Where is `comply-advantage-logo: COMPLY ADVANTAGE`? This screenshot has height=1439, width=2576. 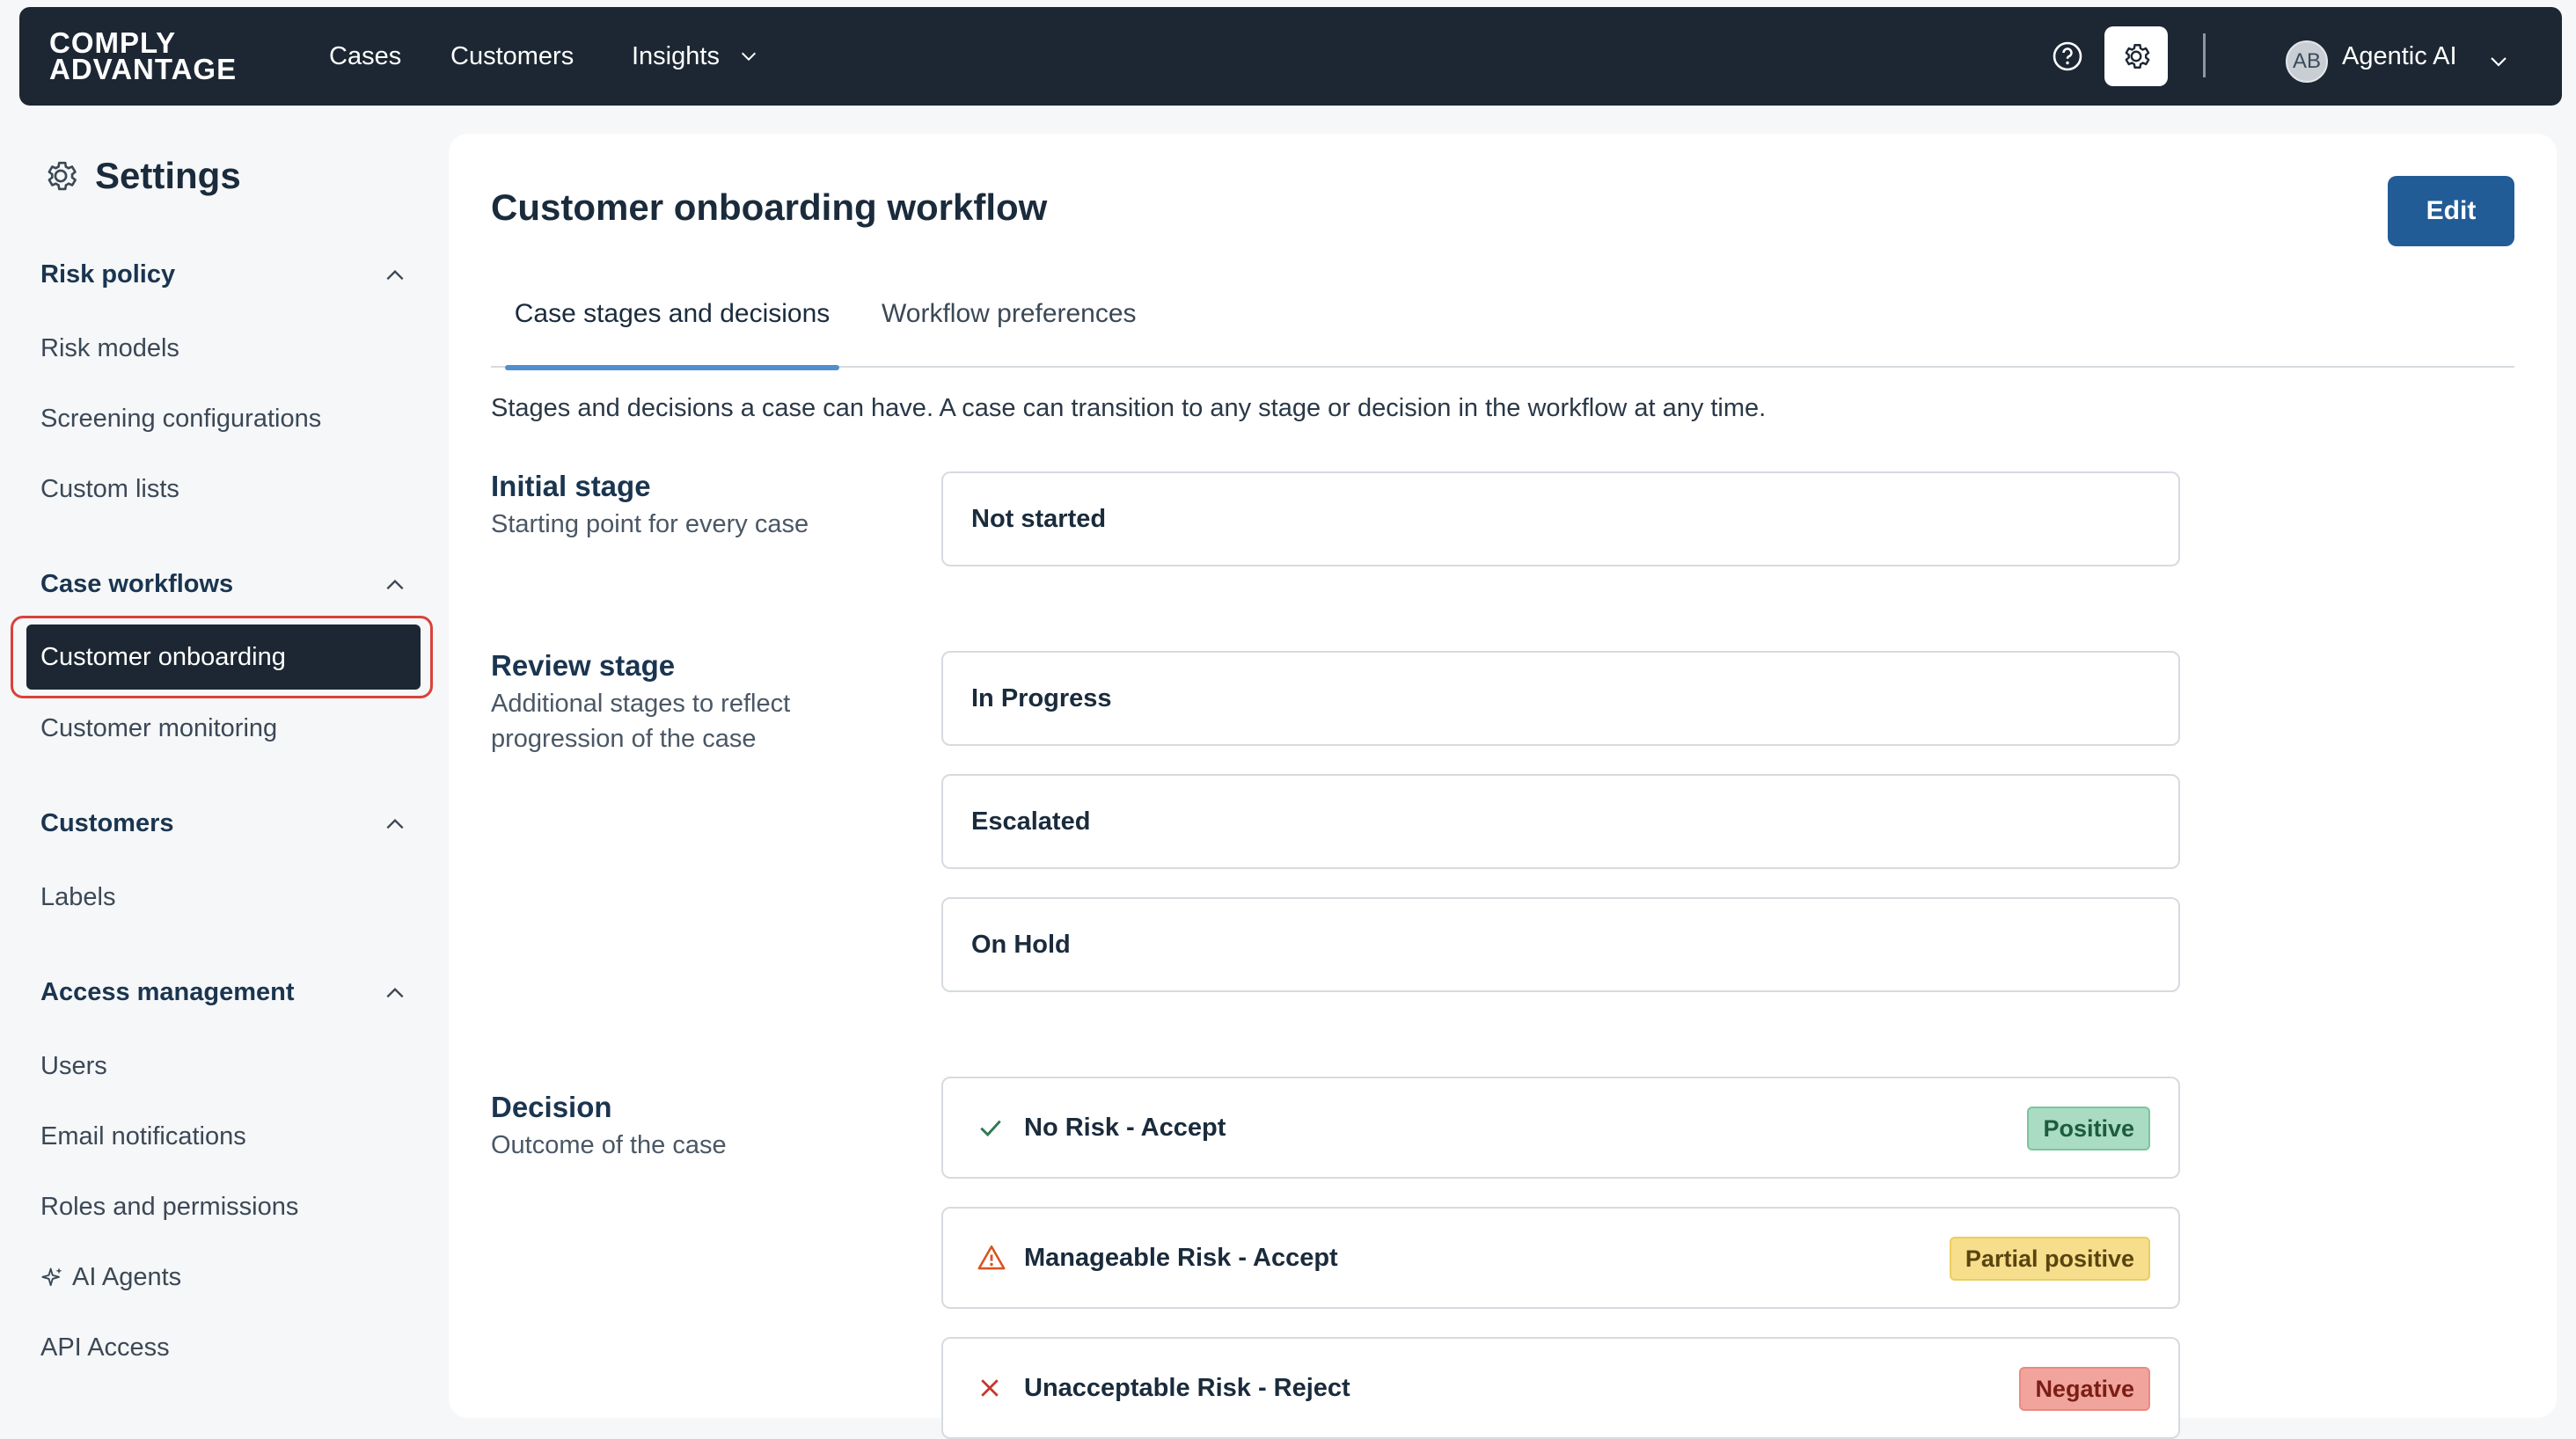
comply-advantage-logo: COMPLY ADVANTAGE is located at coordinates (143, 56).